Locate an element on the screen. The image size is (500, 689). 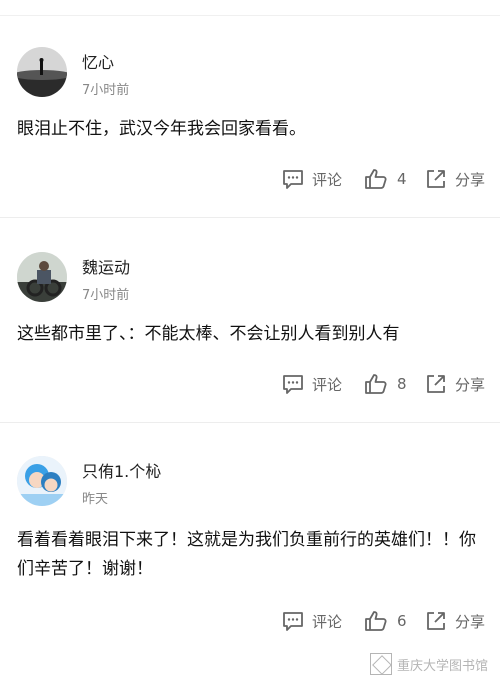
like-button: 4 is located at coordinates (385, 179).